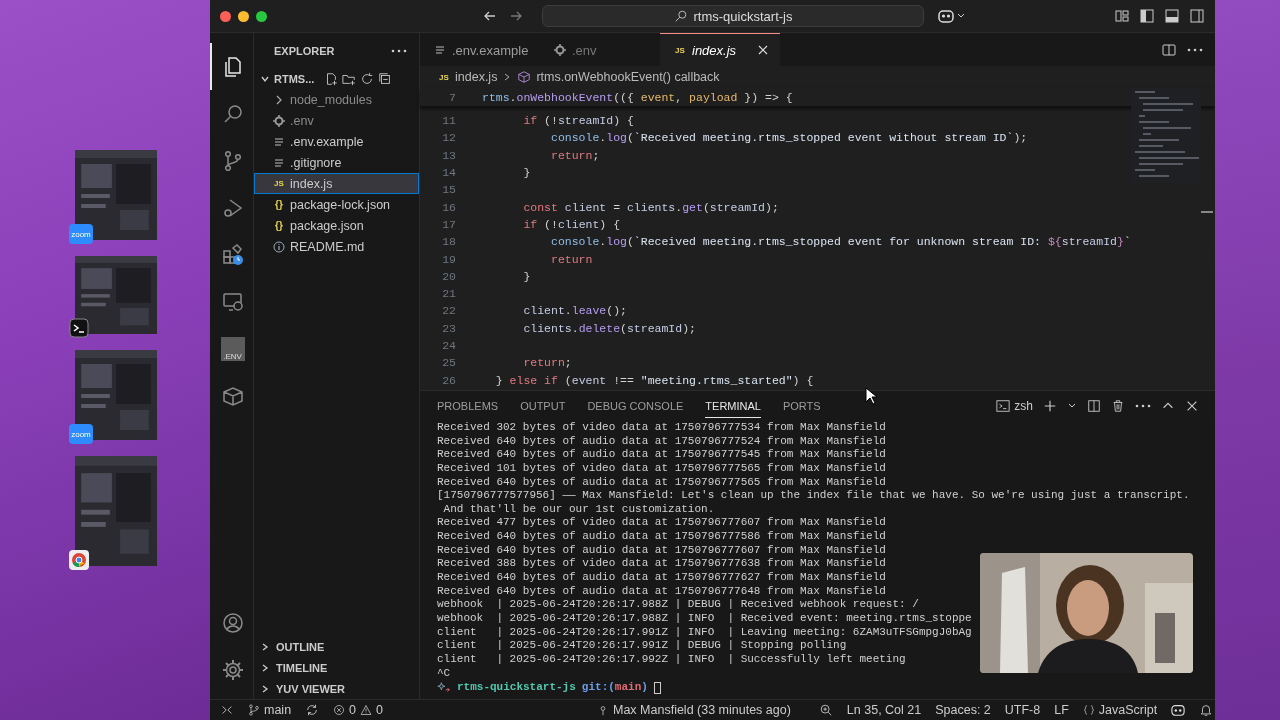 This screenshot has width=1280, height=720. Describe the element at coordinates (367, 78) in the screenshot. I see `refresh-icon` at that location.